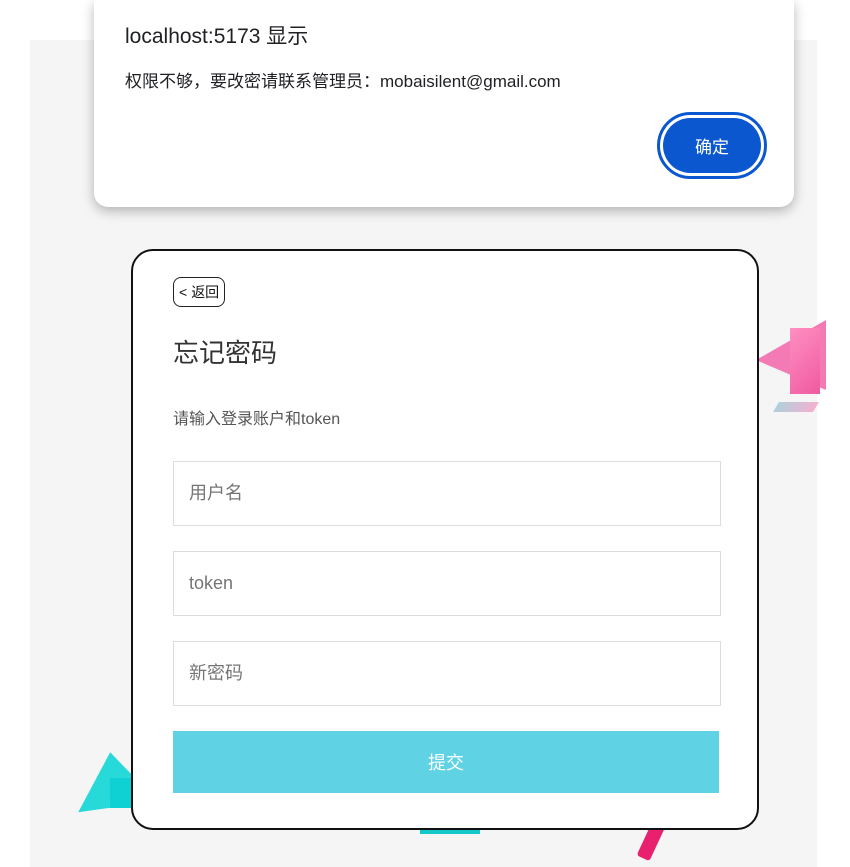  I want to click on submit-button: 提交, so click(446, 762).